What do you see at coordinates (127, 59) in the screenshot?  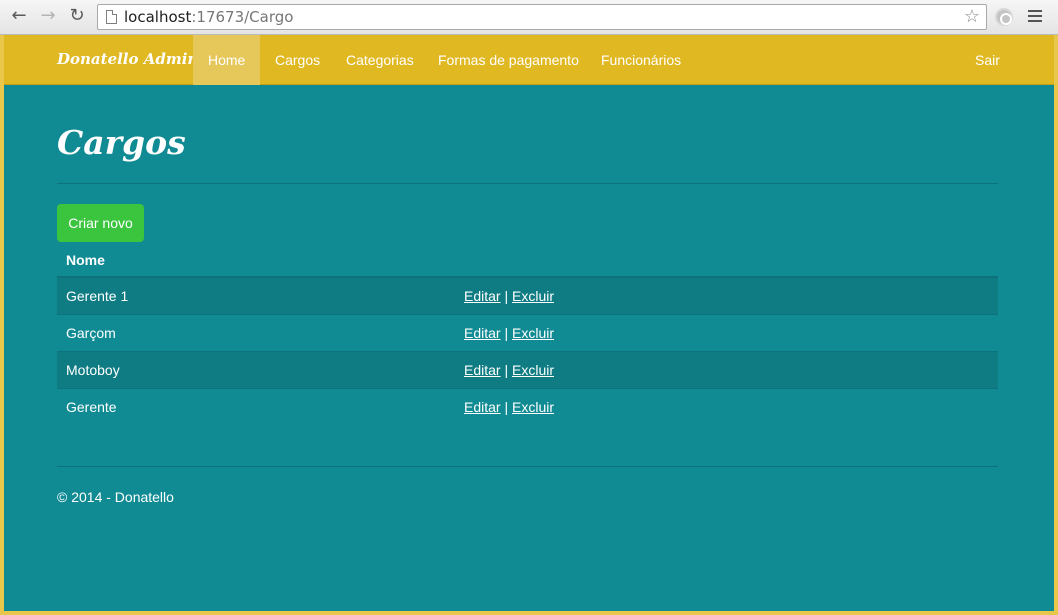 I see `brand-logo: Donatello Admin` at bounding box center [127, 59].